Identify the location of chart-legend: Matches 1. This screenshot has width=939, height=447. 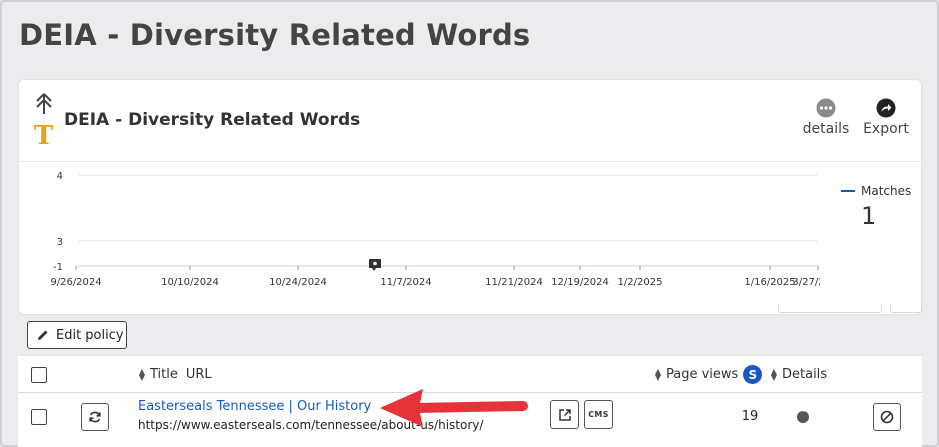
(886, 207).